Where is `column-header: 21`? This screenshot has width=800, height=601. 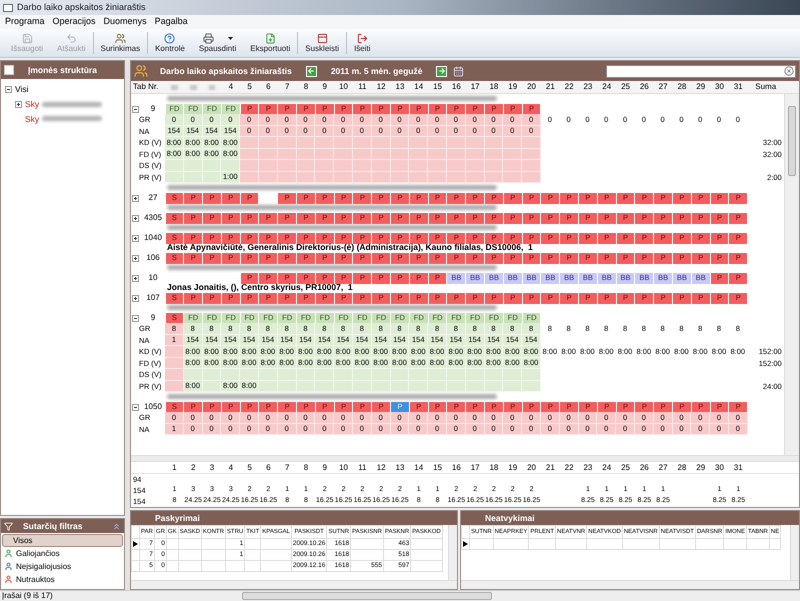 column-header: 21 is located at coordinates (550, 468).